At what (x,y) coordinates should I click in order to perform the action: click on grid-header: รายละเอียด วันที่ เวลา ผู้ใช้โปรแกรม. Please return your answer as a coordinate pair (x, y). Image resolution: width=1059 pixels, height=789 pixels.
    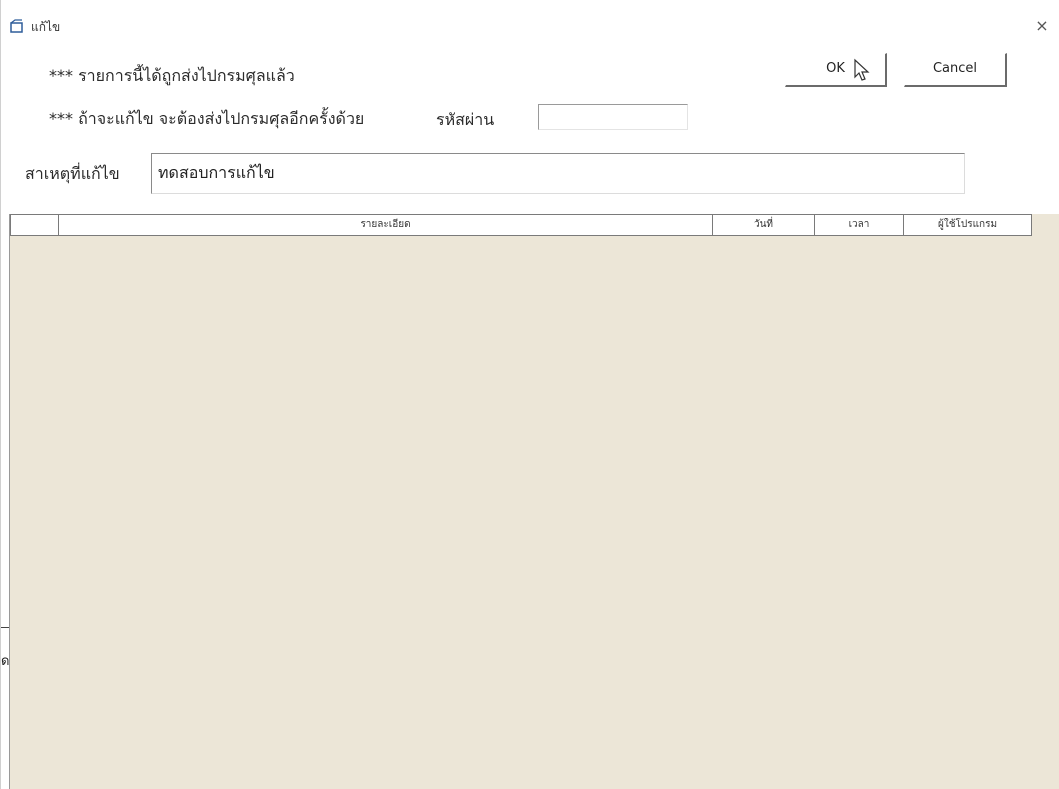
    Looking at the image, I should click on (521, 225).